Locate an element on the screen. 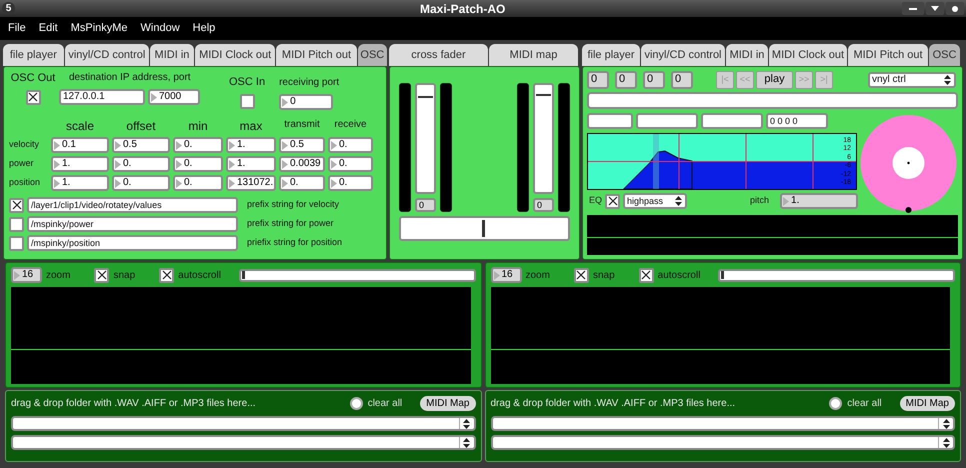  tab: MIDI map is located at coordinates (533, 55).